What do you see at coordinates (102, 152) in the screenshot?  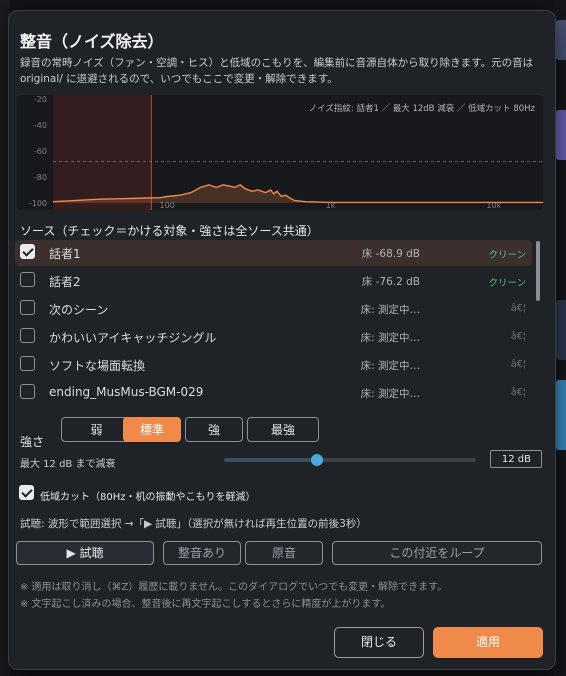 I see `lowcut-region` at bounding box center [102, 152].